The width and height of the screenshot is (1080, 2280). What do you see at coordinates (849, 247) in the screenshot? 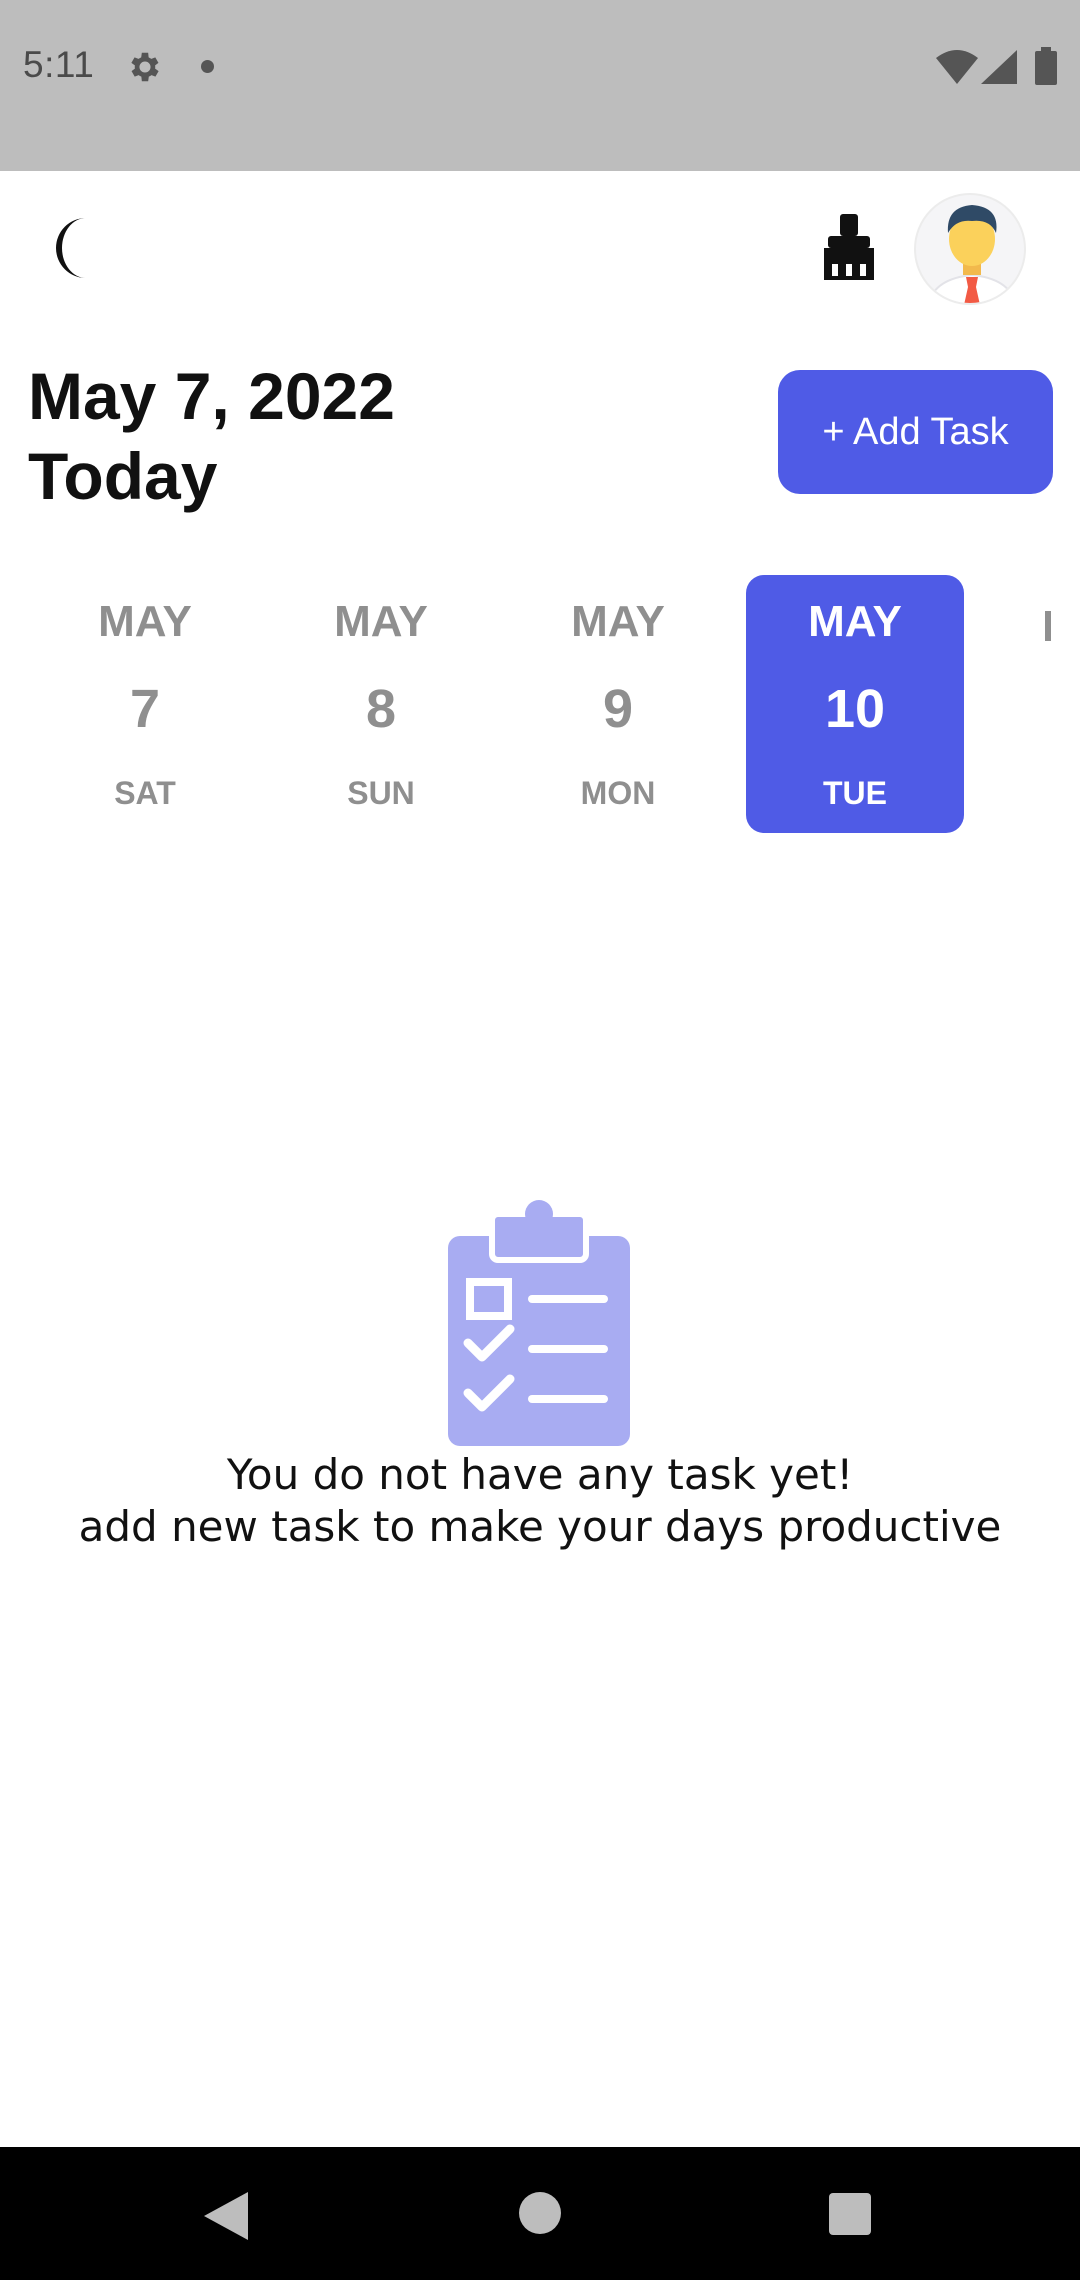
I see `broom-icon` at bounding box center [849, 247].